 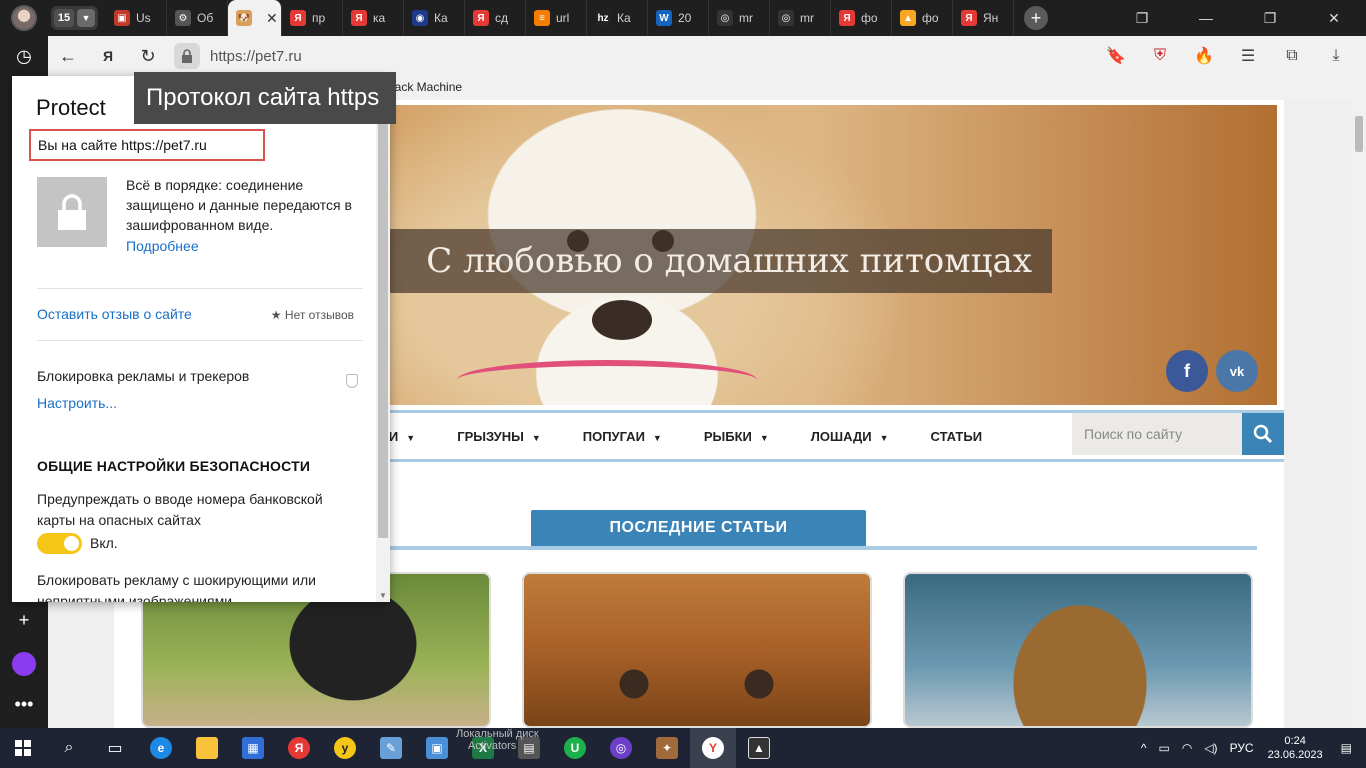 I want to click on browser-tab: hz Ка, so click(x=617, y=18).